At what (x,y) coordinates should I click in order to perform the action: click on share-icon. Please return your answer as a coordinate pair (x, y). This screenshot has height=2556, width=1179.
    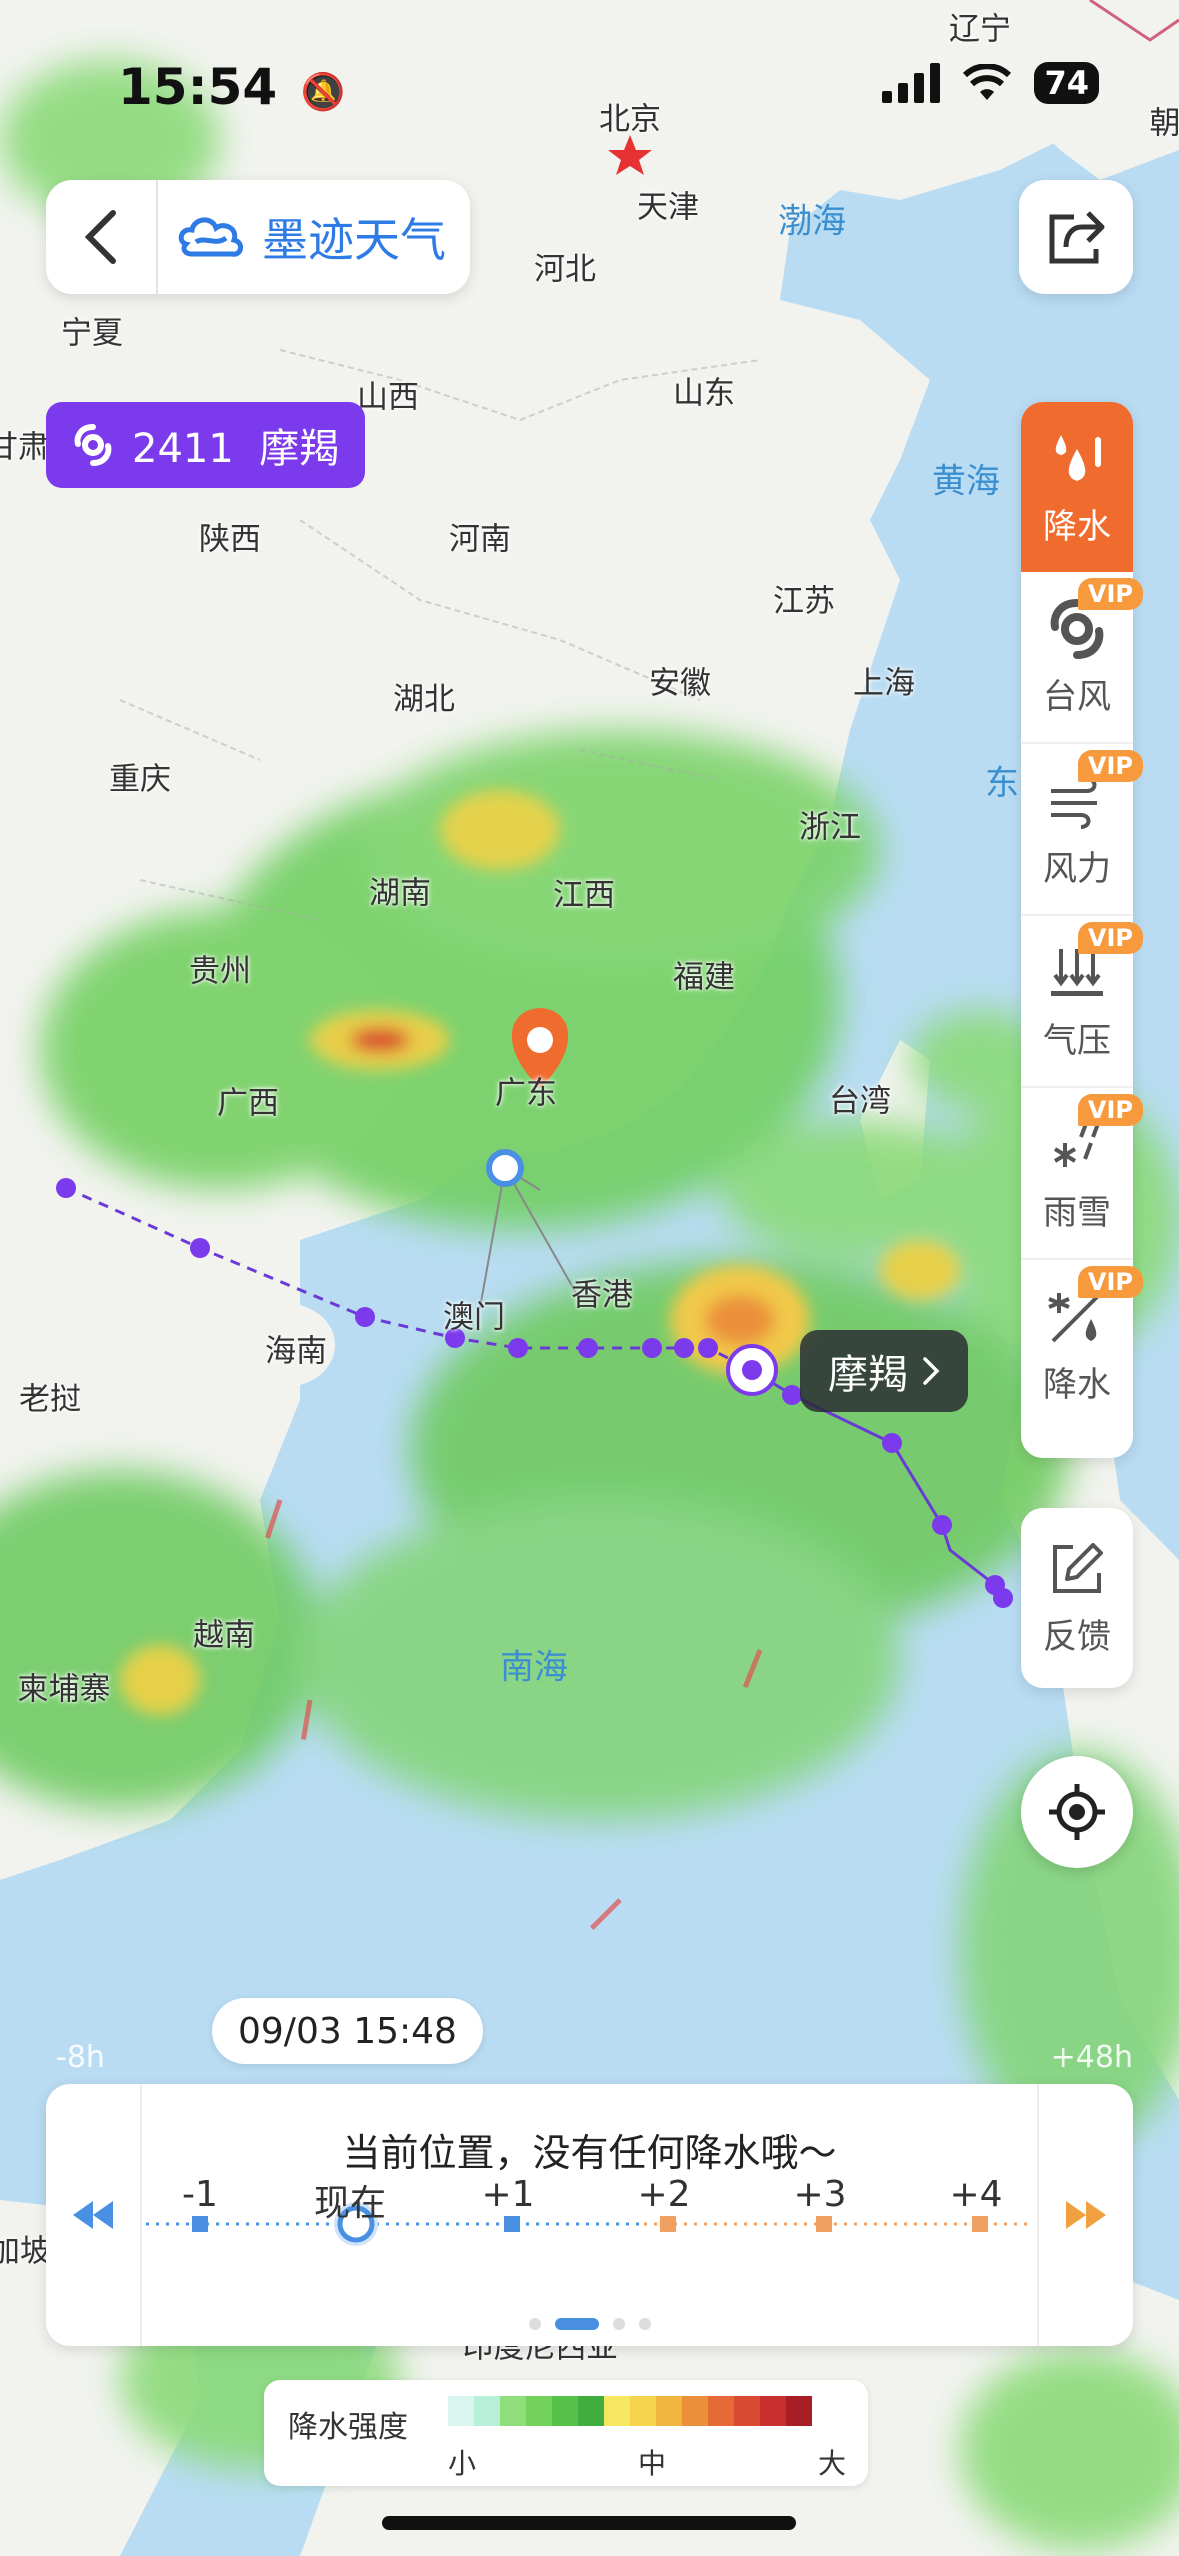
    Looking at the image, I should click on (1077, 237).